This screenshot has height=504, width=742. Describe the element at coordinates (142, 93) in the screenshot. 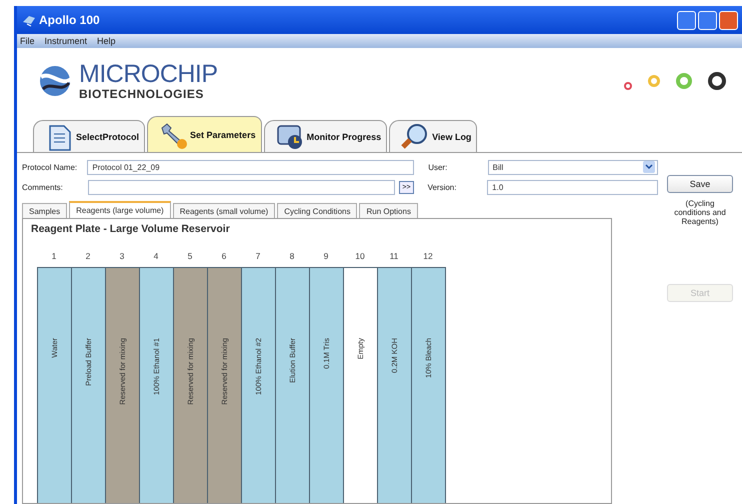

I see `logo-subtitle: BIOTECHNOLOGIES` at that location.